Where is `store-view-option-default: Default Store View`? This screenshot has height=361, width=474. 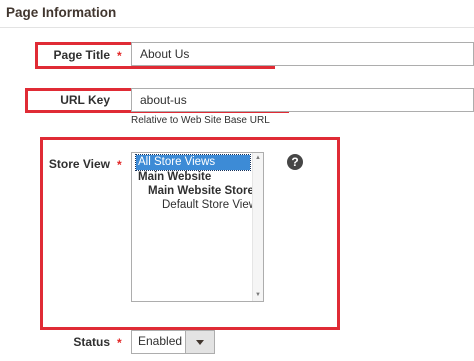 store-view-option-default: Default Store View is located at coordinates (209, 205).